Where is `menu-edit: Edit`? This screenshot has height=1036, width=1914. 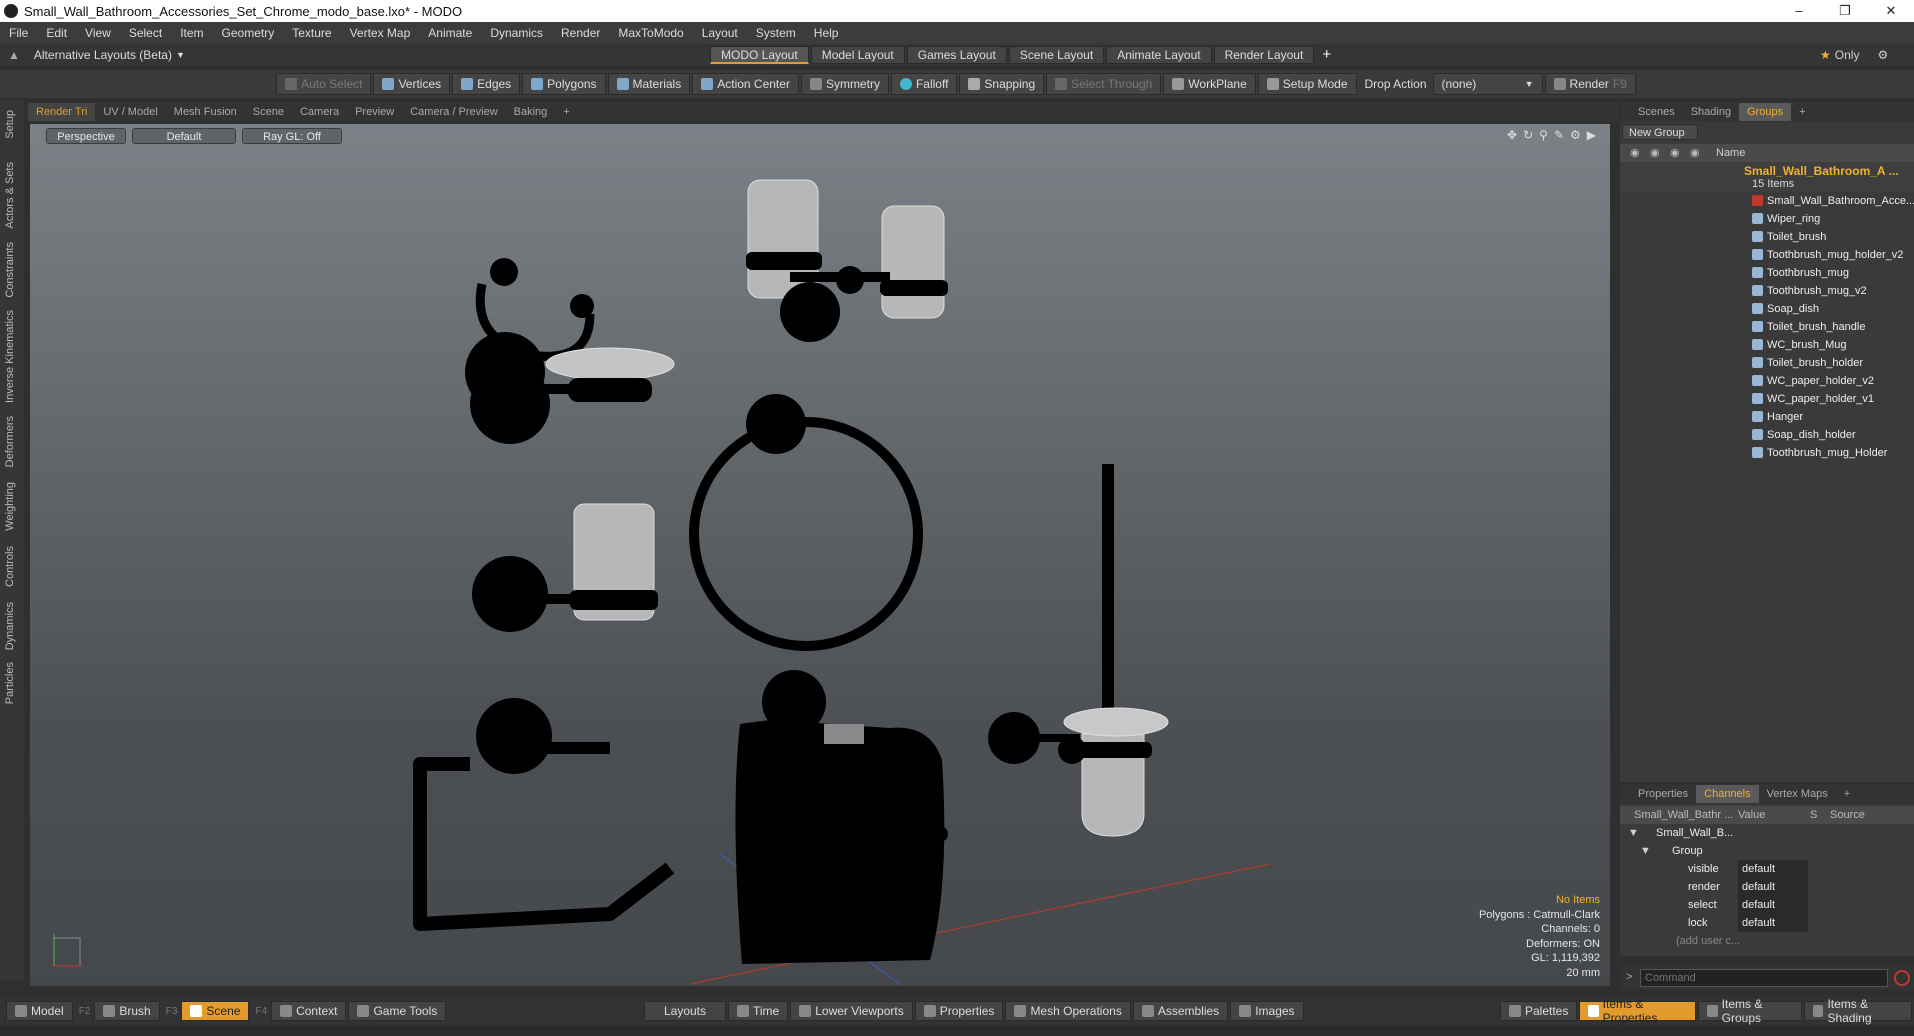 menu-edit: Edit is located at coordinates (56, 33).